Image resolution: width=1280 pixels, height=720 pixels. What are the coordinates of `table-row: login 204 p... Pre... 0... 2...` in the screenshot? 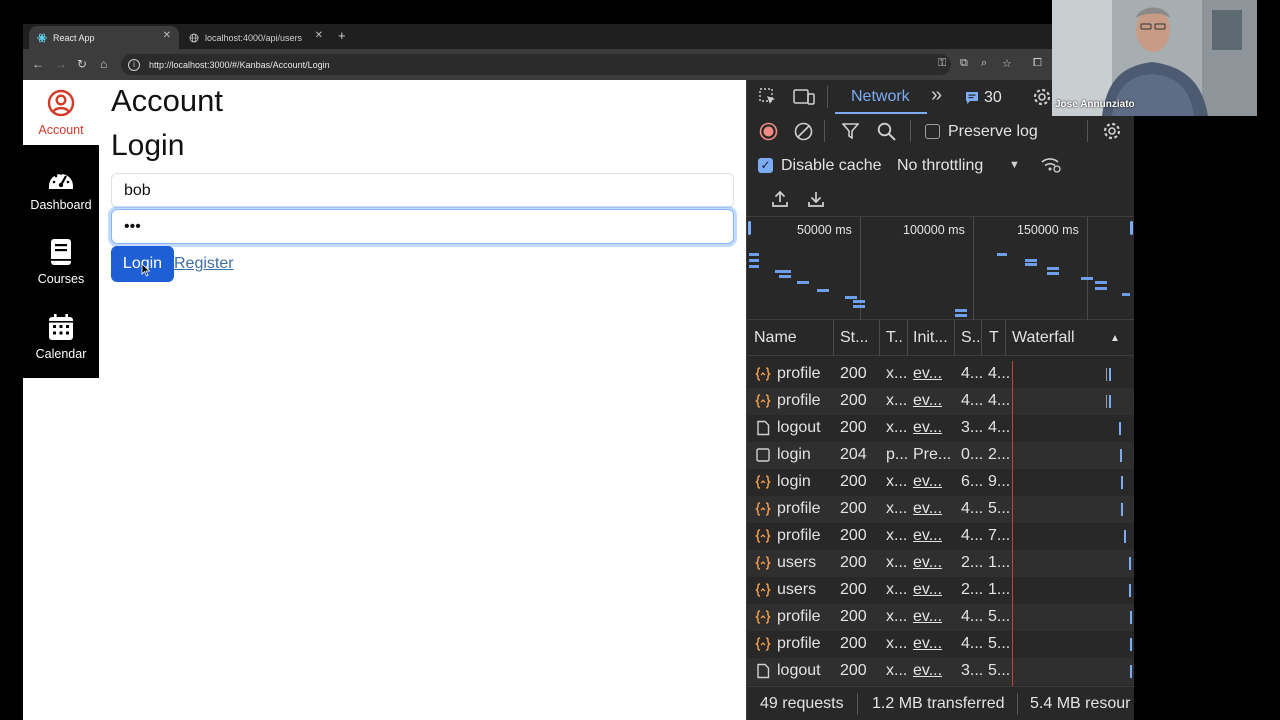 It's located at (941, 455).